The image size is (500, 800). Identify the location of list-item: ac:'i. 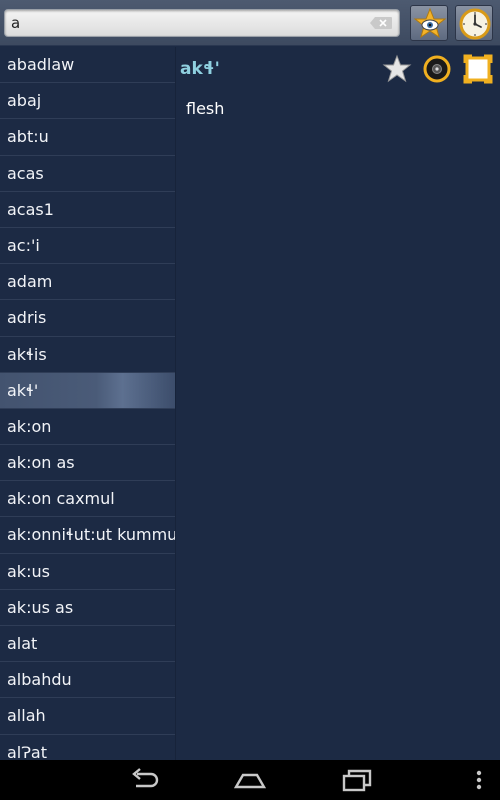
(87, 246).